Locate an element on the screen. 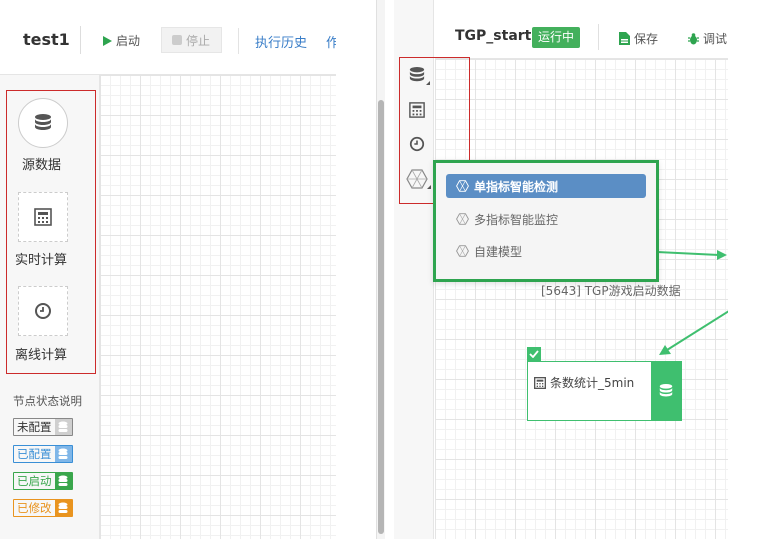 The width and height of the screenshot is (783, 539). menu-item-custom-model: 自建模型 is located at coordinates (546, 251).